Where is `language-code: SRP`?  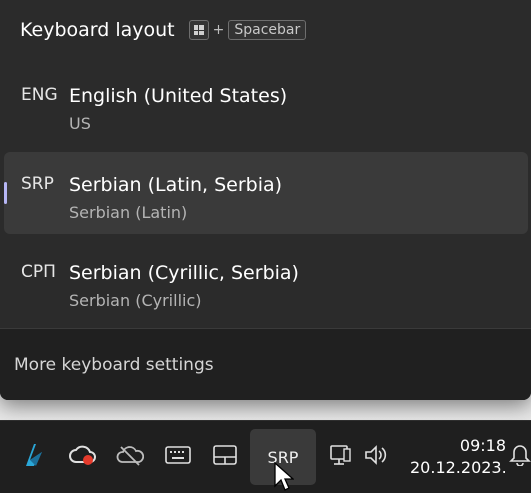
language-code: SRP is located at coordinates (37, 184).